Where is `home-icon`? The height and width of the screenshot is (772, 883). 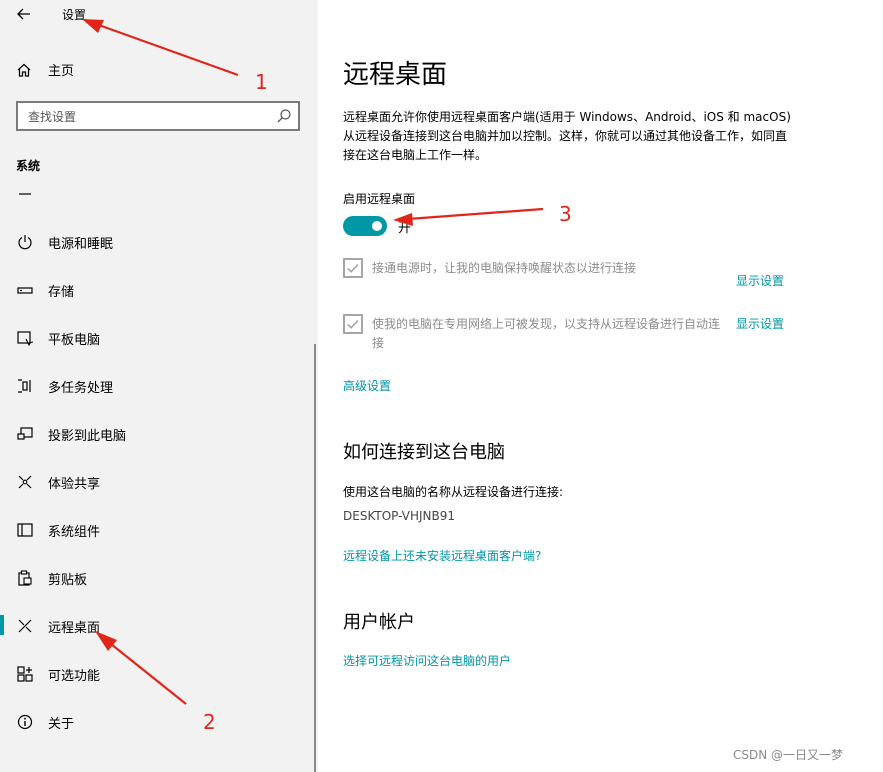
home-icon is located at coordinates (24, 70).